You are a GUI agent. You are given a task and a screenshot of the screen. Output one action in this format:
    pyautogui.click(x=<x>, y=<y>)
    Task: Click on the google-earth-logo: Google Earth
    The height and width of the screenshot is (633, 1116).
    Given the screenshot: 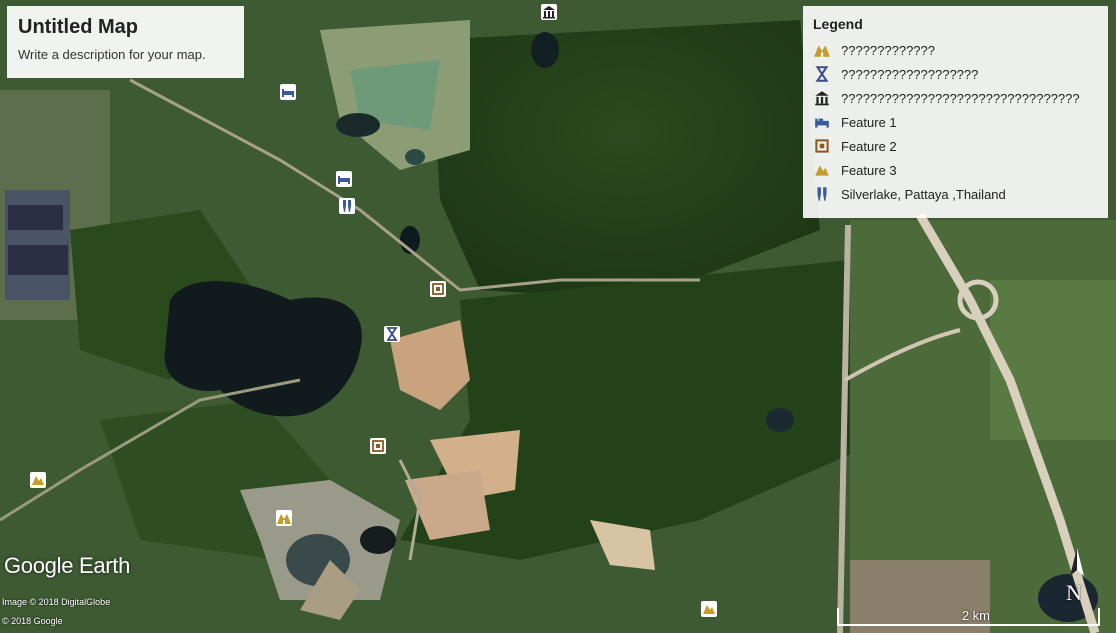 What is the action you would take?
    pyautogui.click(x=67, y=566)
    